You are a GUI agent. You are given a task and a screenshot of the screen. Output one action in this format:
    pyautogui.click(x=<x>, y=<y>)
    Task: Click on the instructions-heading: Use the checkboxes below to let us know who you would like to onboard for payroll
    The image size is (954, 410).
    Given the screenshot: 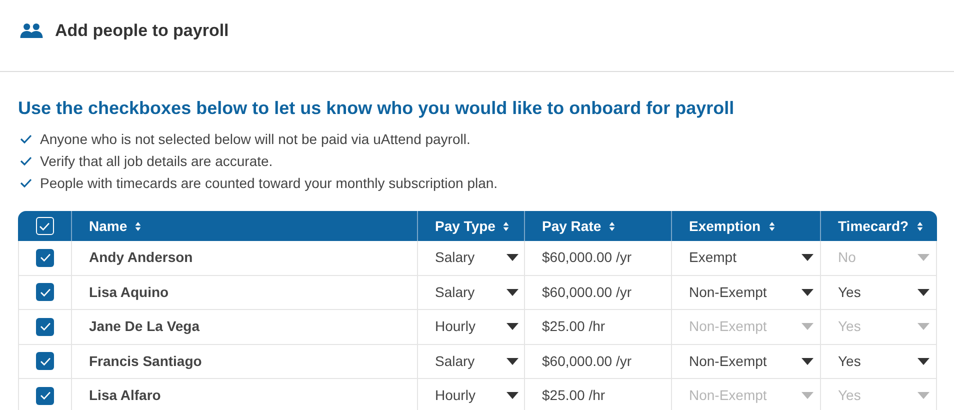 What is the action you would take?
    pyautogui.click(x=377, y=108)
    